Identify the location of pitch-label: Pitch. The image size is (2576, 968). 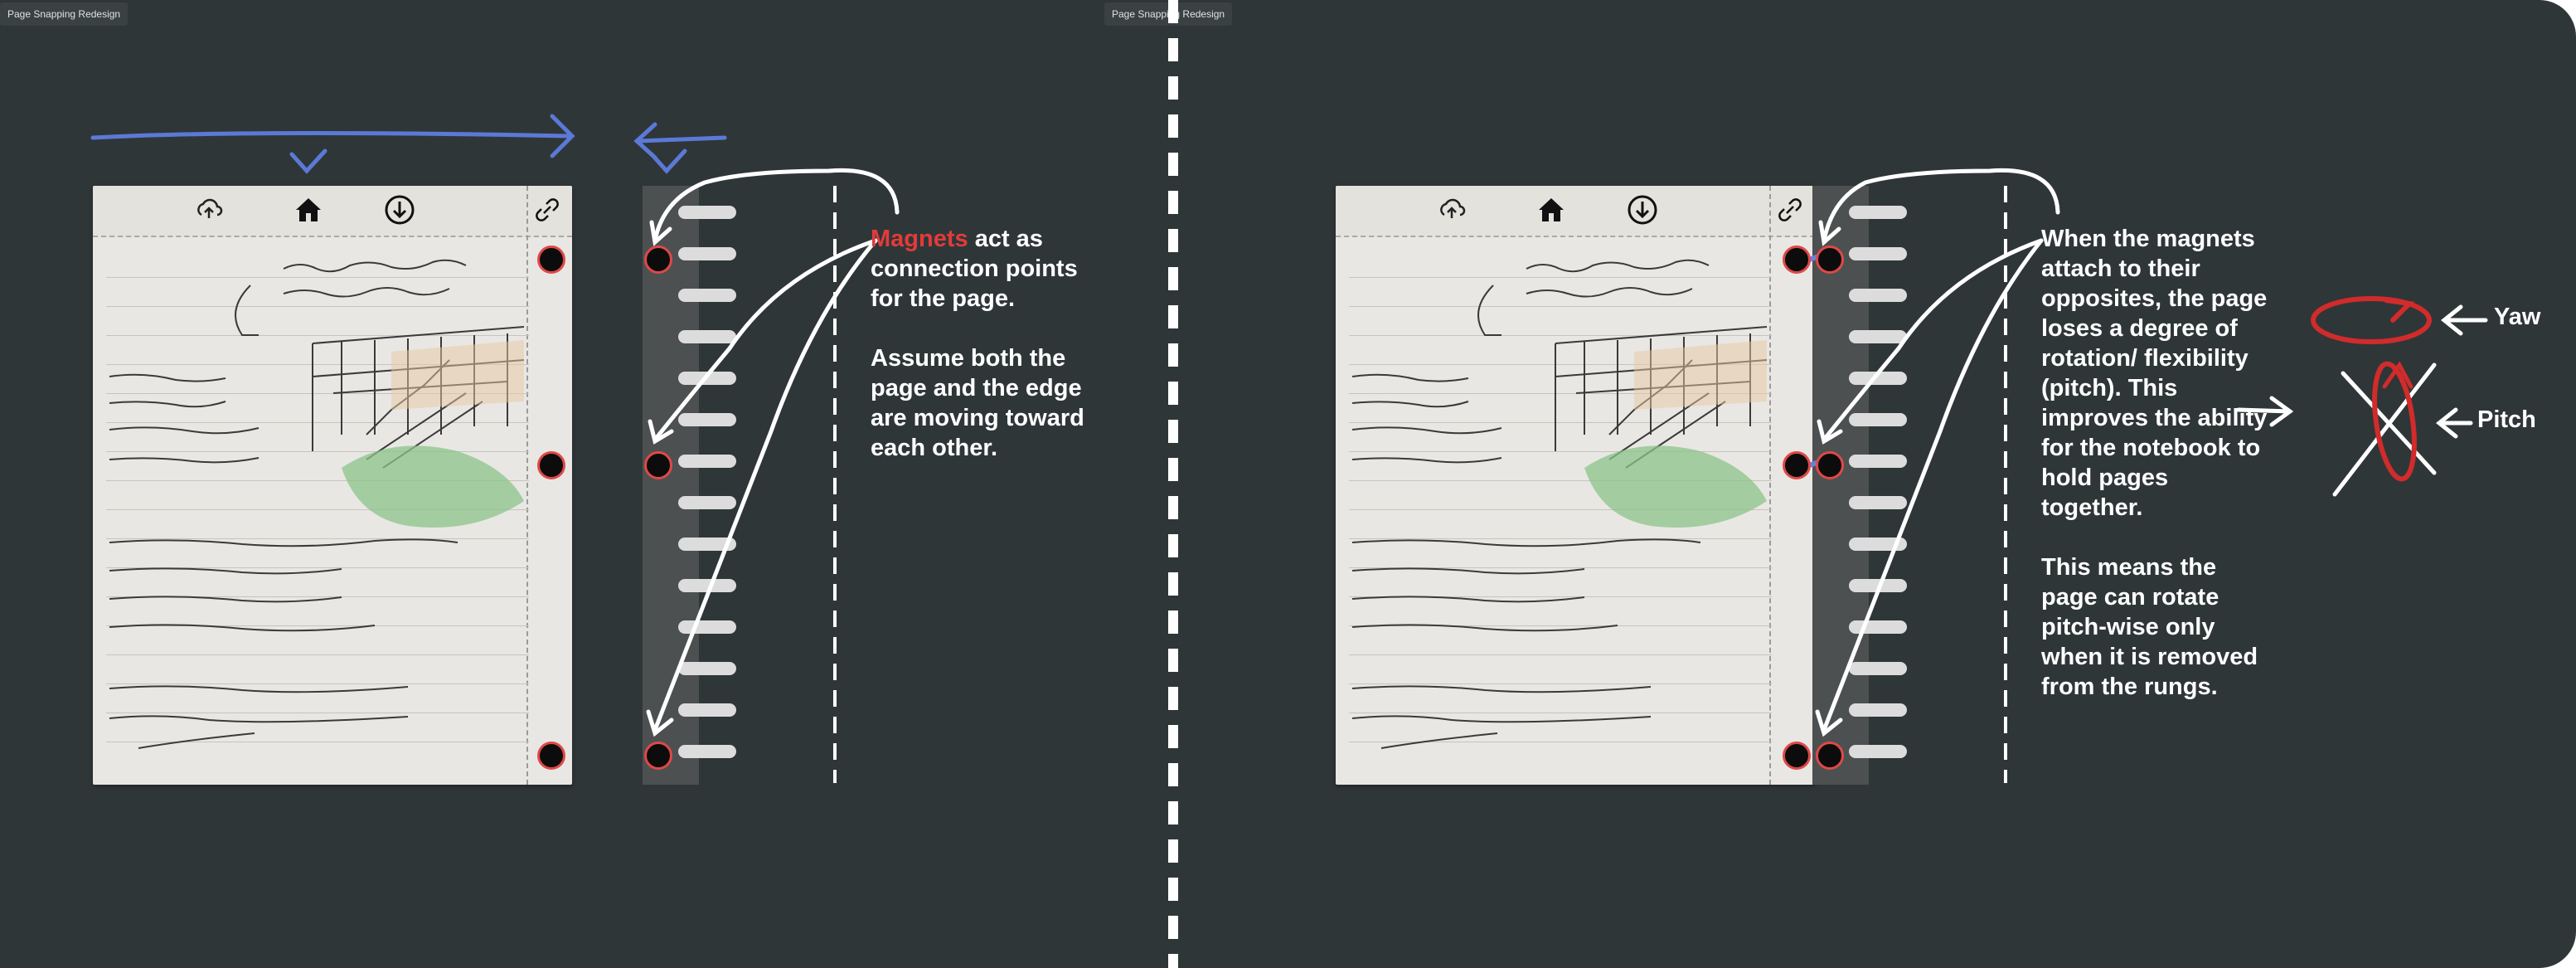
(2506, 419).